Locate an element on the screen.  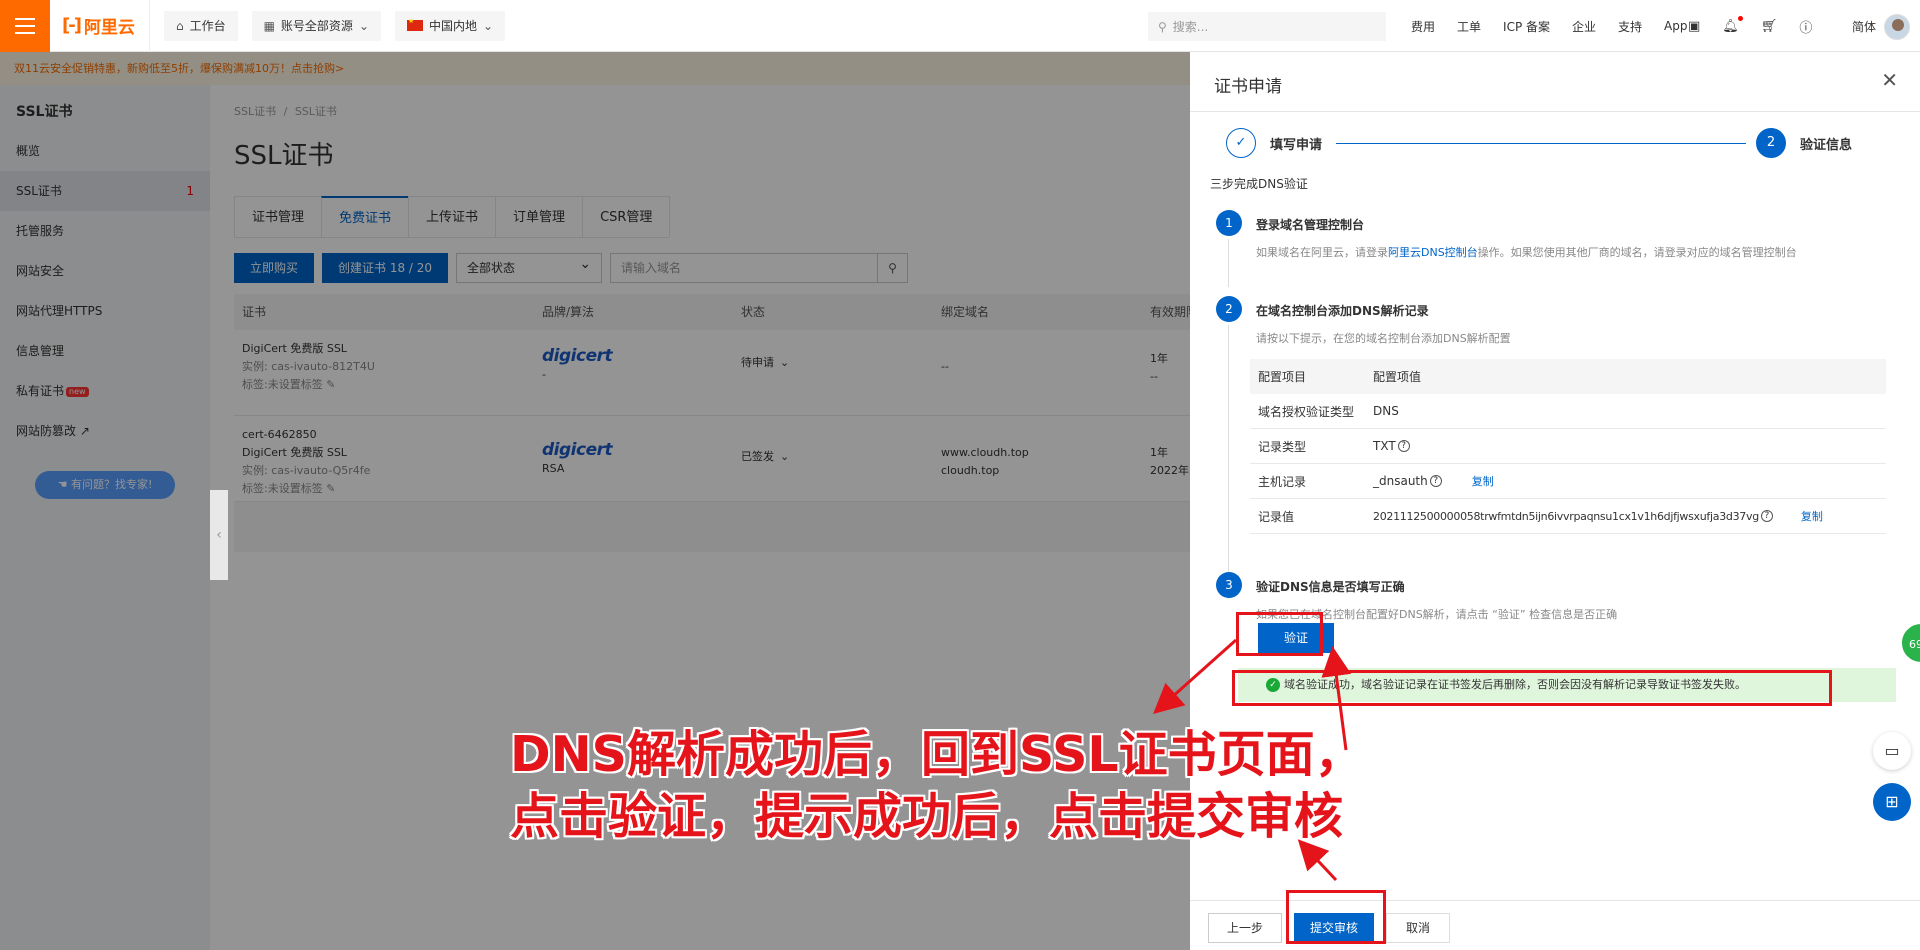
drawer-header: 证书申请 ✕ is located at coordinates (1555, 82).